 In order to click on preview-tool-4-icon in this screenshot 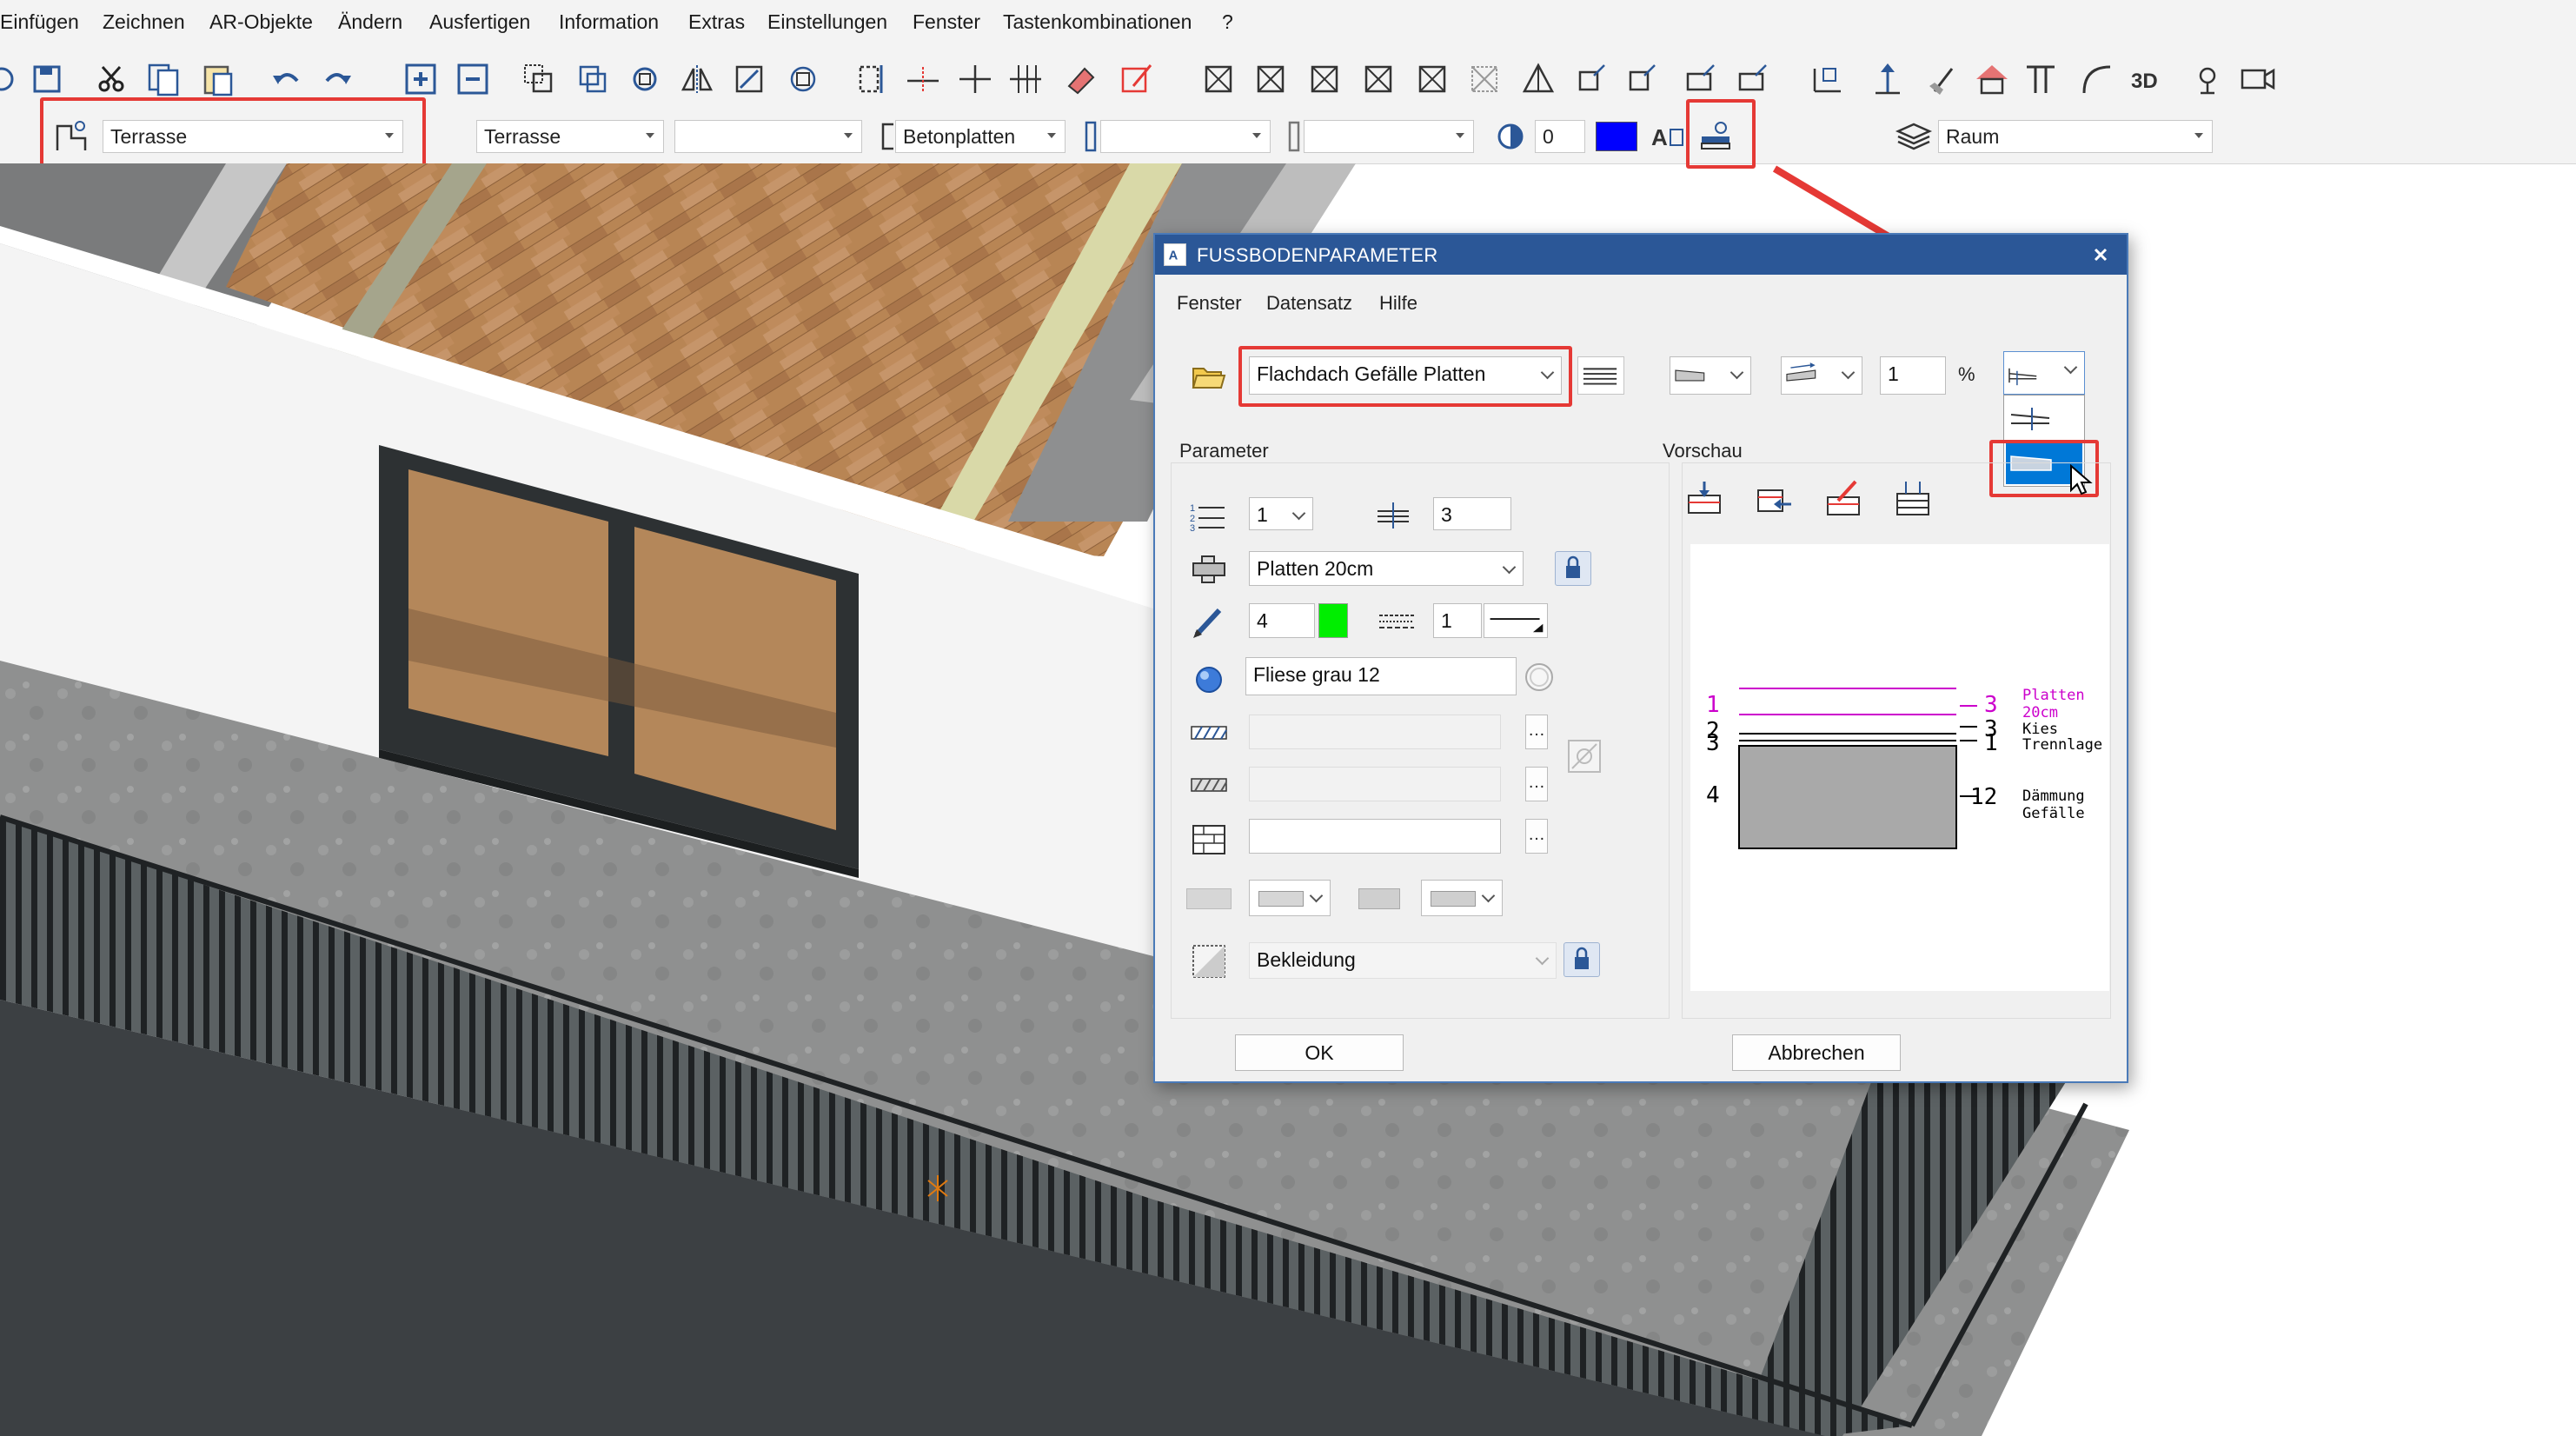, I will do `click(1913, 499)`.